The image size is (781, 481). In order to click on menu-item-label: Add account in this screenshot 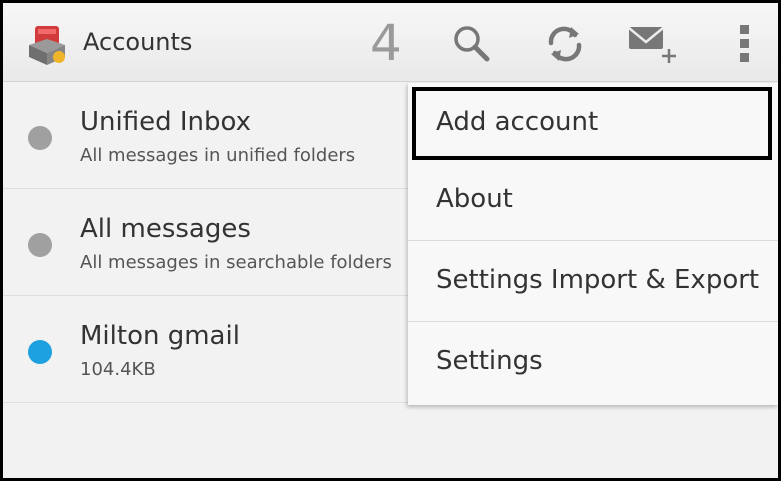, I will do `click(517, 122)`.